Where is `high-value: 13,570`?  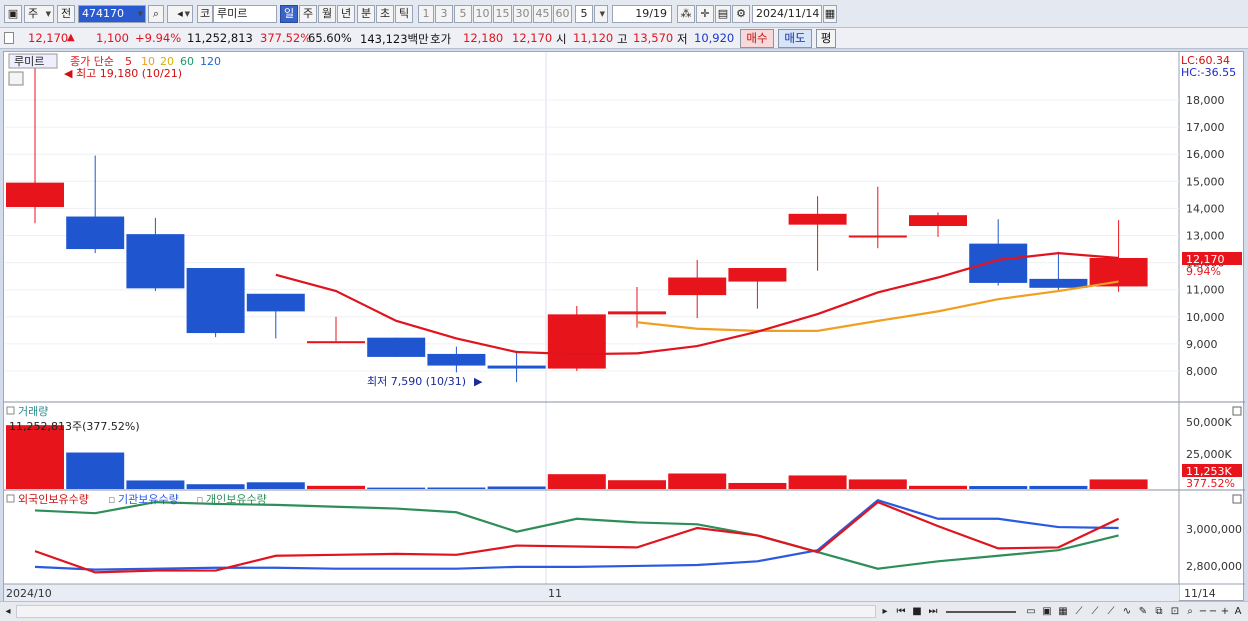 high-value: 13,570 is located at coordinates (653, 38).